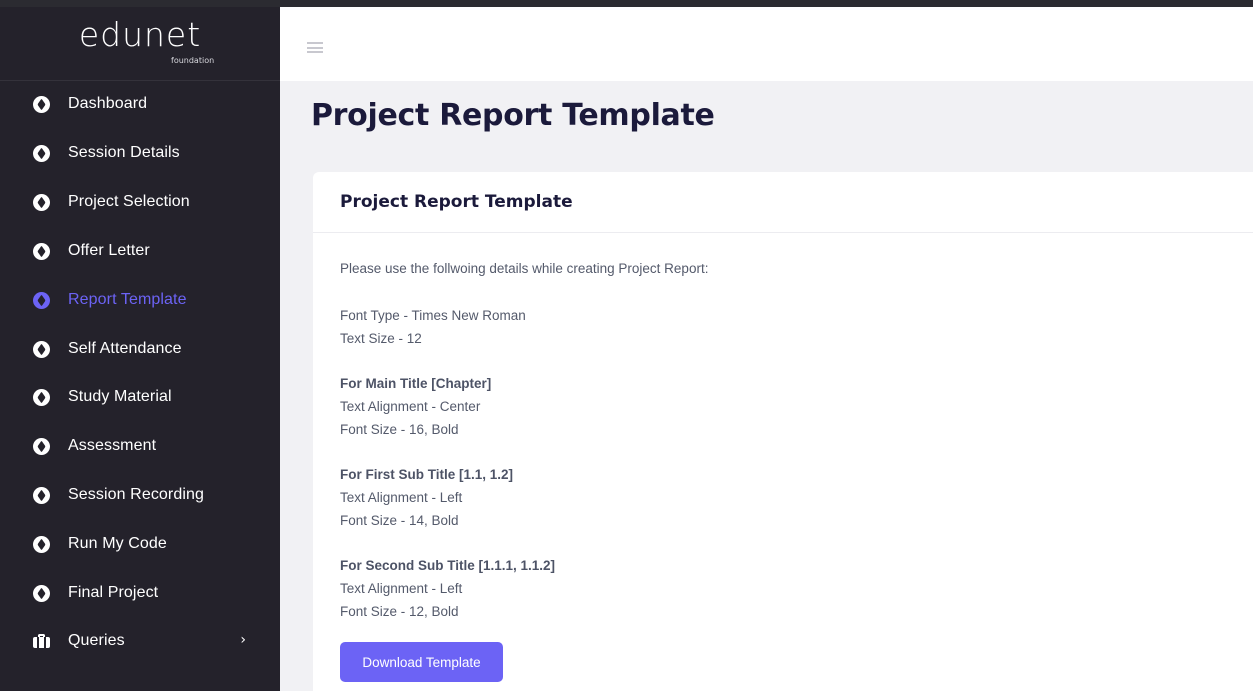 The width and height of the screenshot is (1253, 691). I want to click on sidebar-item-run-my-code: Run My Code, so click(140, 544).